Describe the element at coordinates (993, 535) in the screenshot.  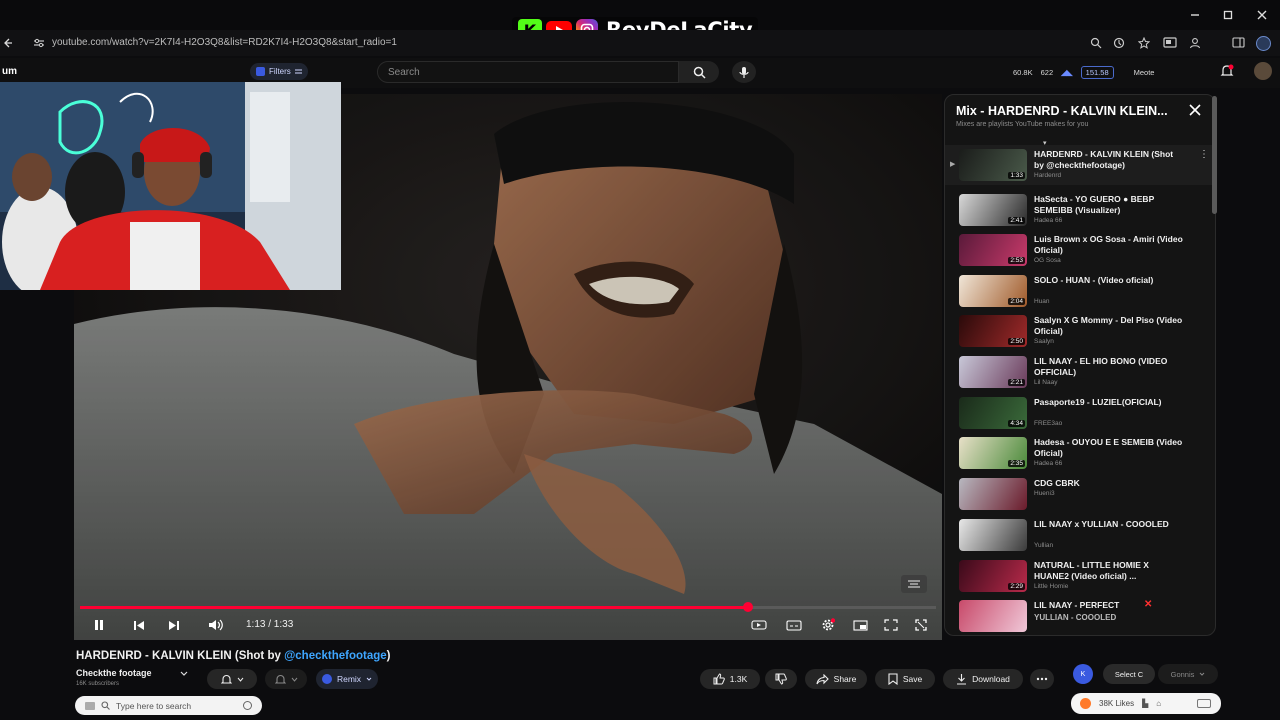
I see `playlist-thumbnail` at that location.